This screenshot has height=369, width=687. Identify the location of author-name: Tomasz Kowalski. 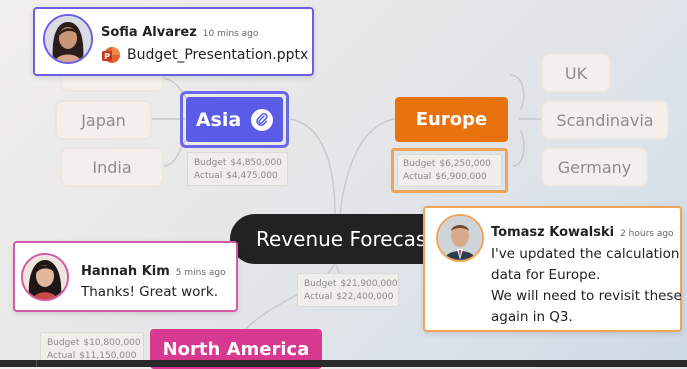
(553, 232).